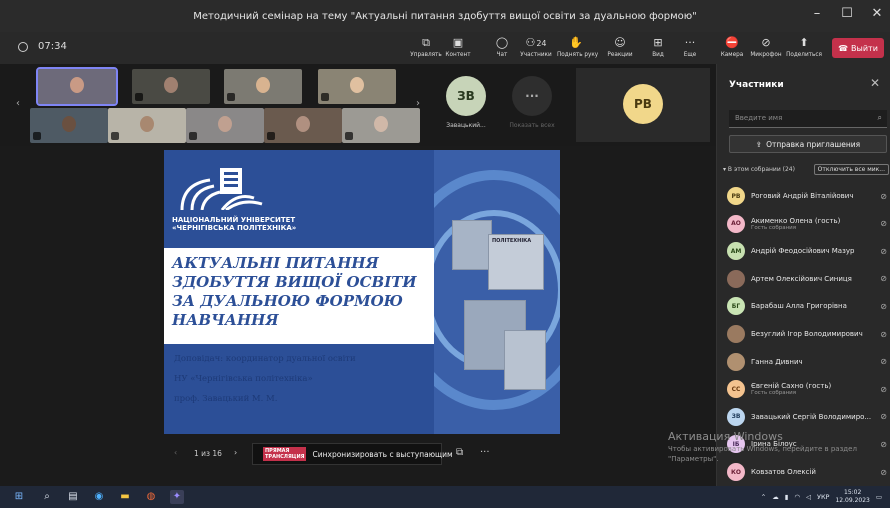  I want to click on participant-row: Артем Олексійович Синиця ⊘, so click(807, 279).